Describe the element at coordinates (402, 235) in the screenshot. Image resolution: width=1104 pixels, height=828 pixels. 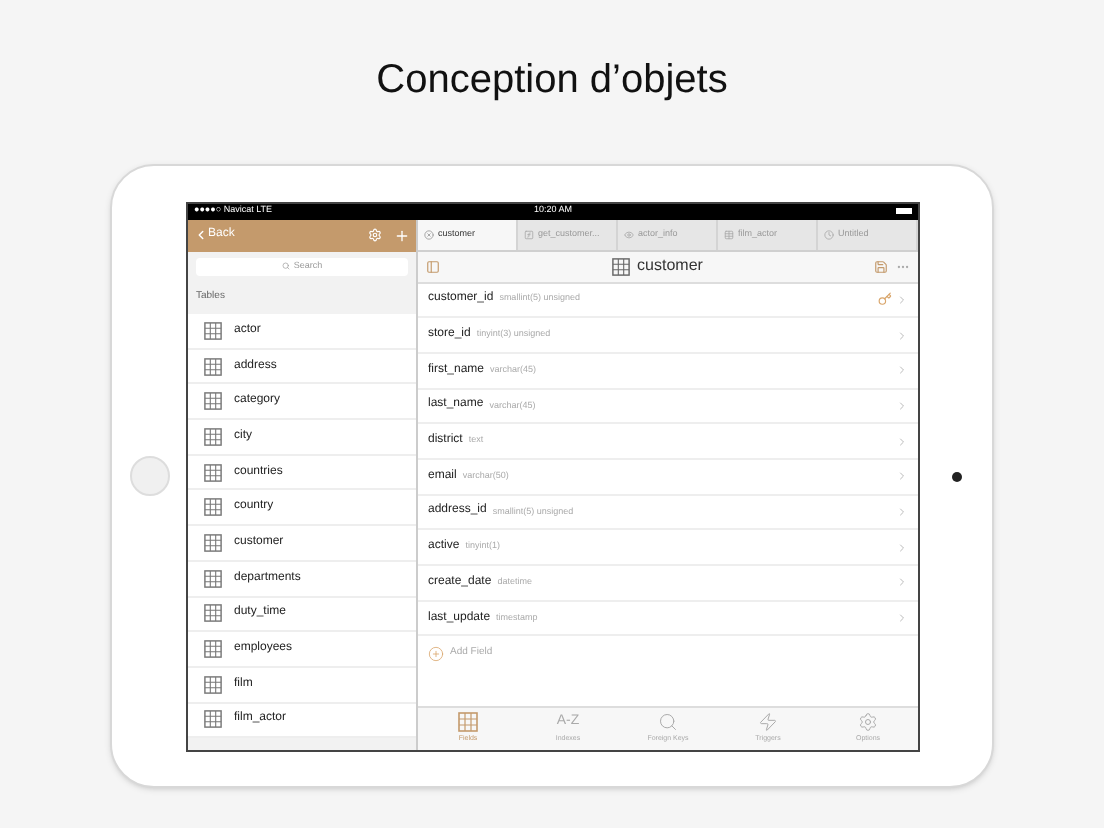
I see `add-icon` at that location.